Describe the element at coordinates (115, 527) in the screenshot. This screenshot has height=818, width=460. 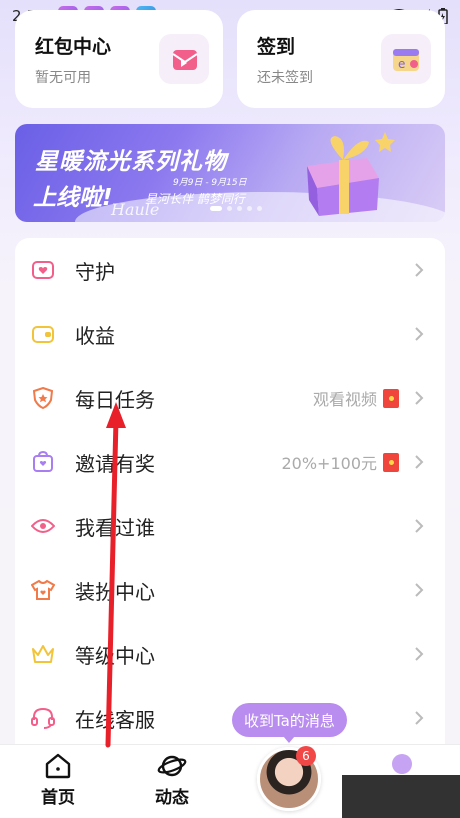
I see `menu-item-label: 我看过谁` at that location.